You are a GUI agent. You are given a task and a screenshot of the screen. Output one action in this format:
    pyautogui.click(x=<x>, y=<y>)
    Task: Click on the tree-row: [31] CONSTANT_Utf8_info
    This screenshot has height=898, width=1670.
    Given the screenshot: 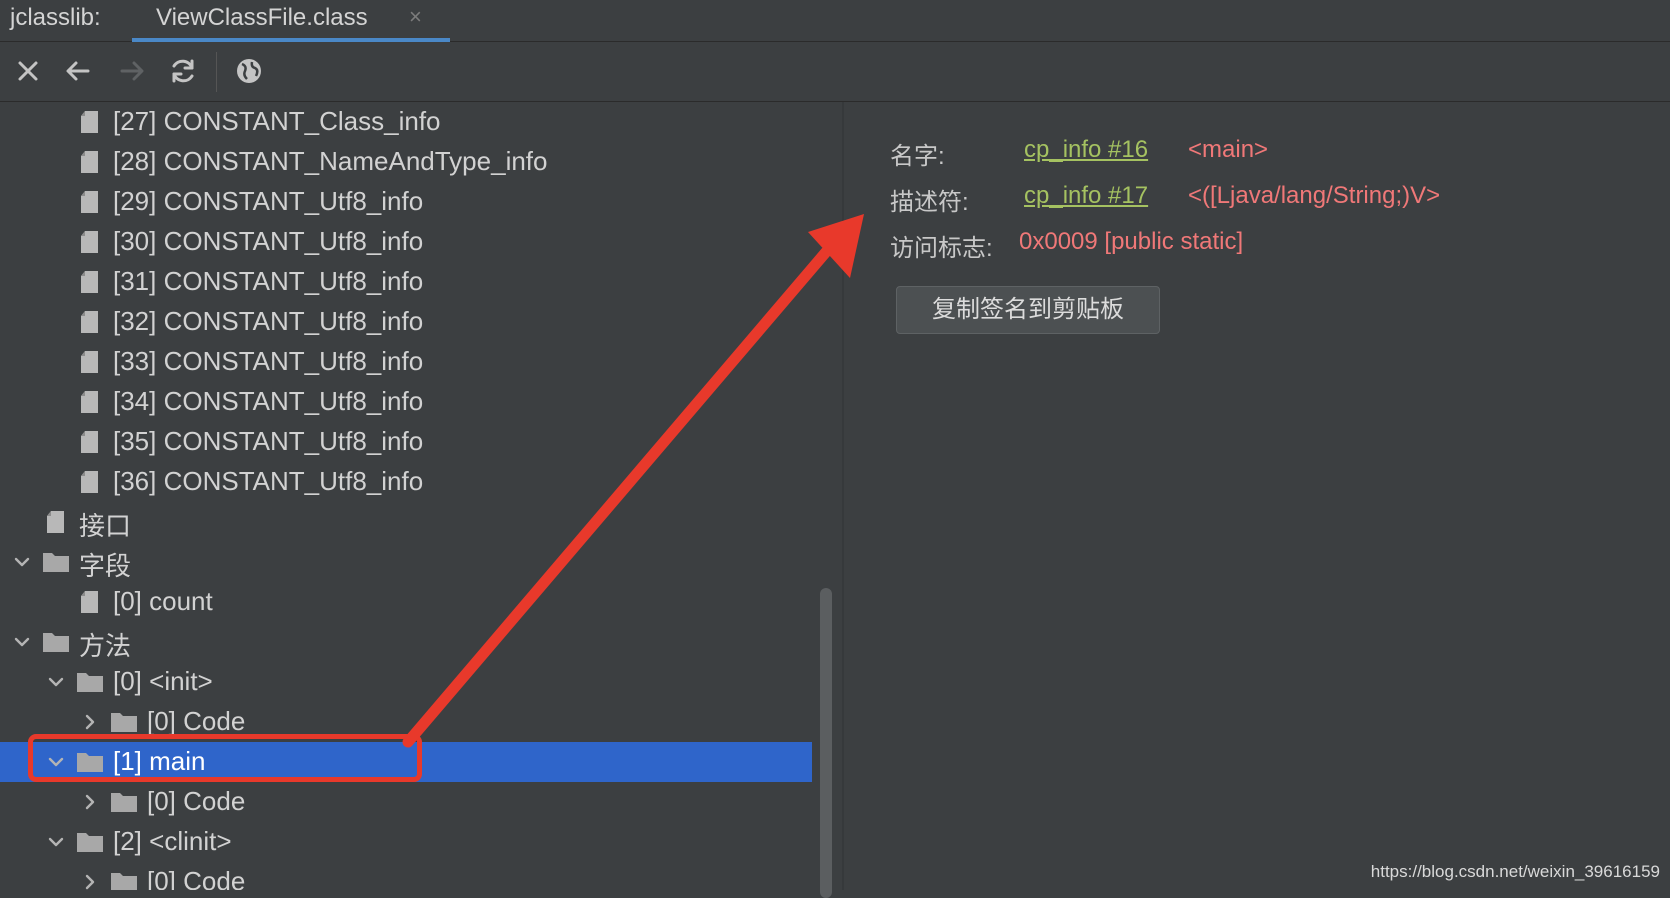 What is the action you would take?
    pyautogui.click(x=406, y=282)
    